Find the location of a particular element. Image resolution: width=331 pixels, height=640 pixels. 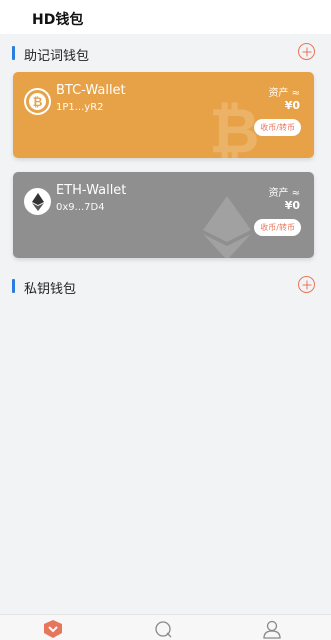

wallet-address: 0x9...7D4 is located at coordinates (80, 207).